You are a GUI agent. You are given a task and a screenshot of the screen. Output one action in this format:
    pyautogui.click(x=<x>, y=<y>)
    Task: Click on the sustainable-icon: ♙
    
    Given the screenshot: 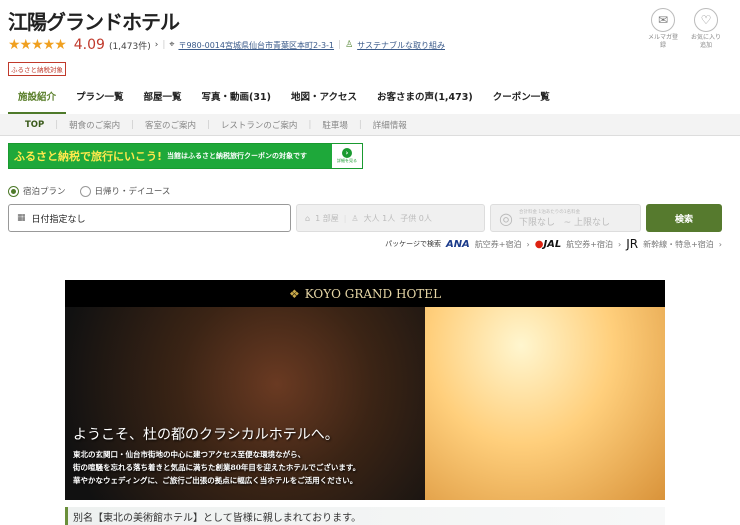 What is the action you would take?
    pyautogui.click(x=349, y=45)
    